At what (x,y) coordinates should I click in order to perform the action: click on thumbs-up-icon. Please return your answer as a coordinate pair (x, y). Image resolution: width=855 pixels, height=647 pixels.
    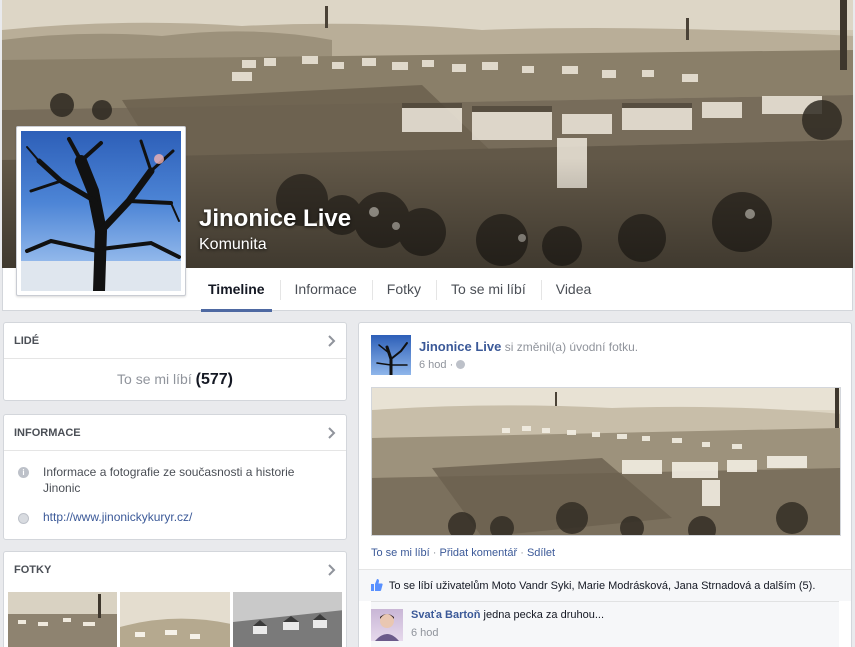
    Looking at the image, I should click on (377, 585).